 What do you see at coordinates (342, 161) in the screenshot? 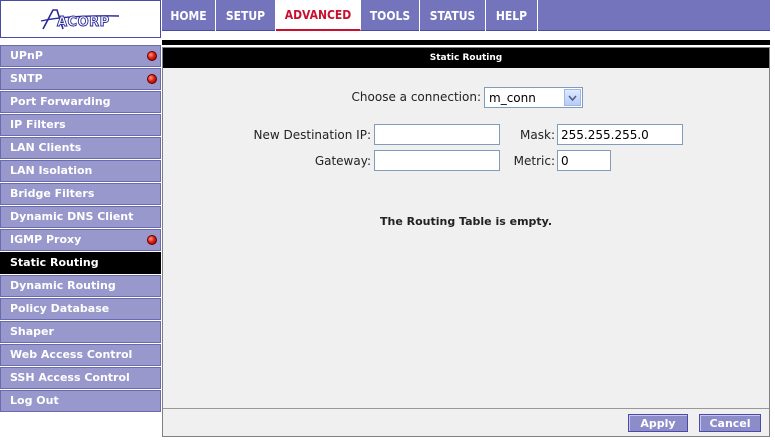
I see `gateway-label: Gateway:` at bounding box center [342, 161].